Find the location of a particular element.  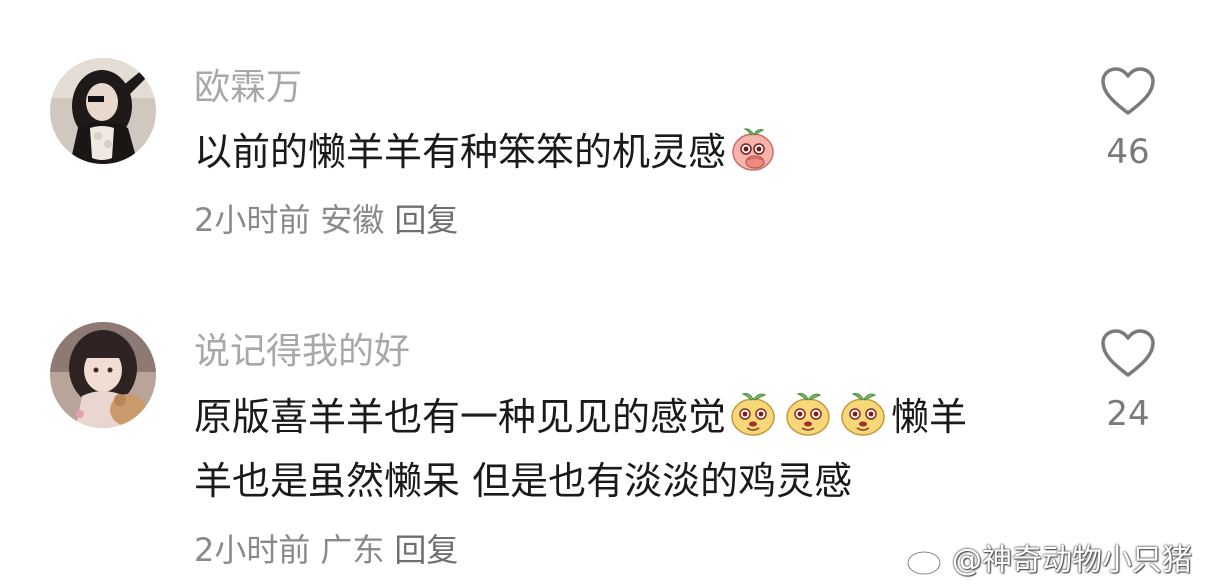

comment-text: 以前的懒羊羊有种笨笨的机灵感 is located at coordinates (487, 152).